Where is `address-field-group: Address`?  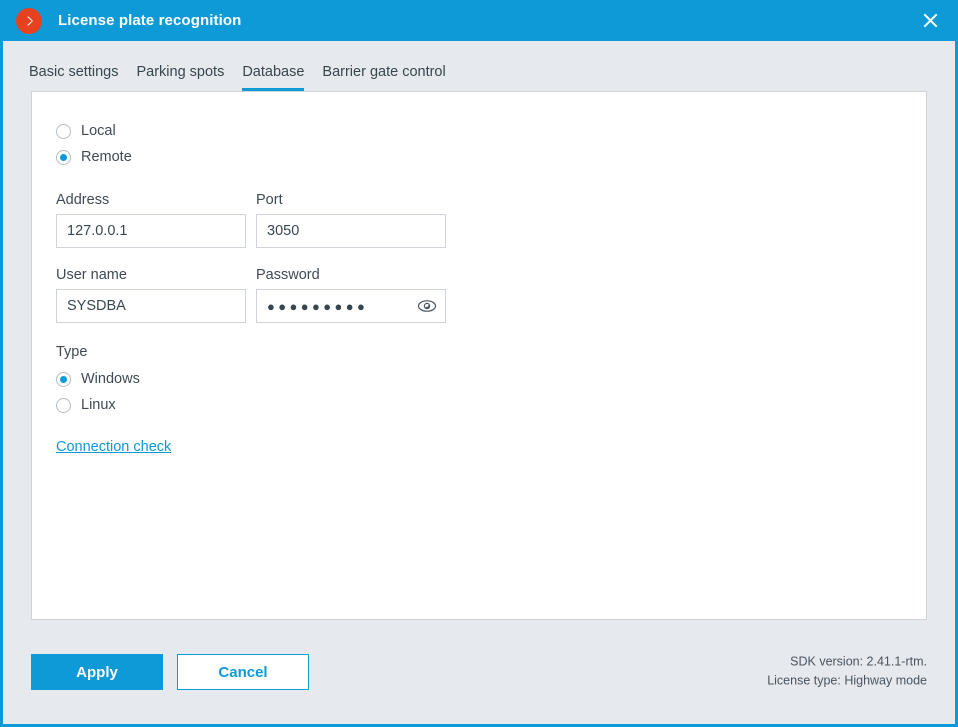 address-field-group: Address is located at coordinates (151, 220).